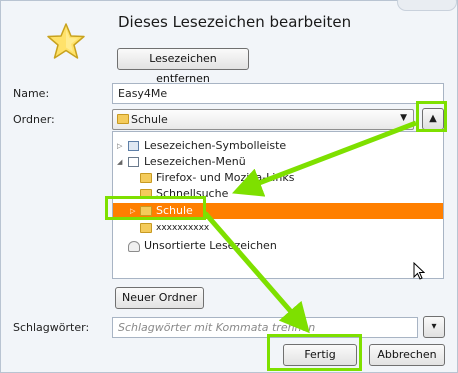  I want to click on arrow-to-schule, so click(324, 158).